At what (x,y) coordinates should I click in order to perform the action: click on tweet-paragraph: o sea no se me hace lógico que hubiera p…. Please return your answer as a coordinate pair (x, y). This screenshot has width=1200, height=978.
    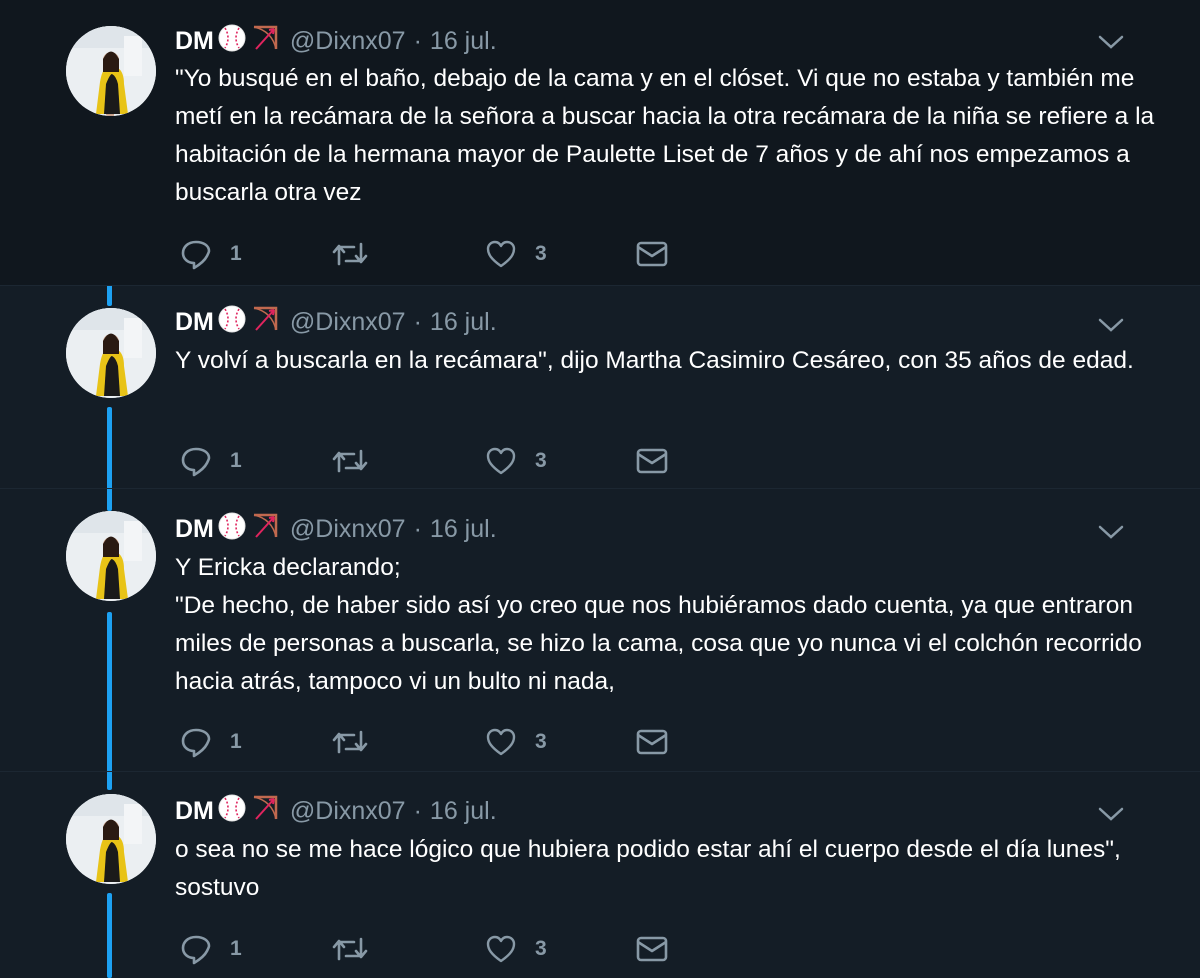
    Looking at the image, I should click on (648, 868).